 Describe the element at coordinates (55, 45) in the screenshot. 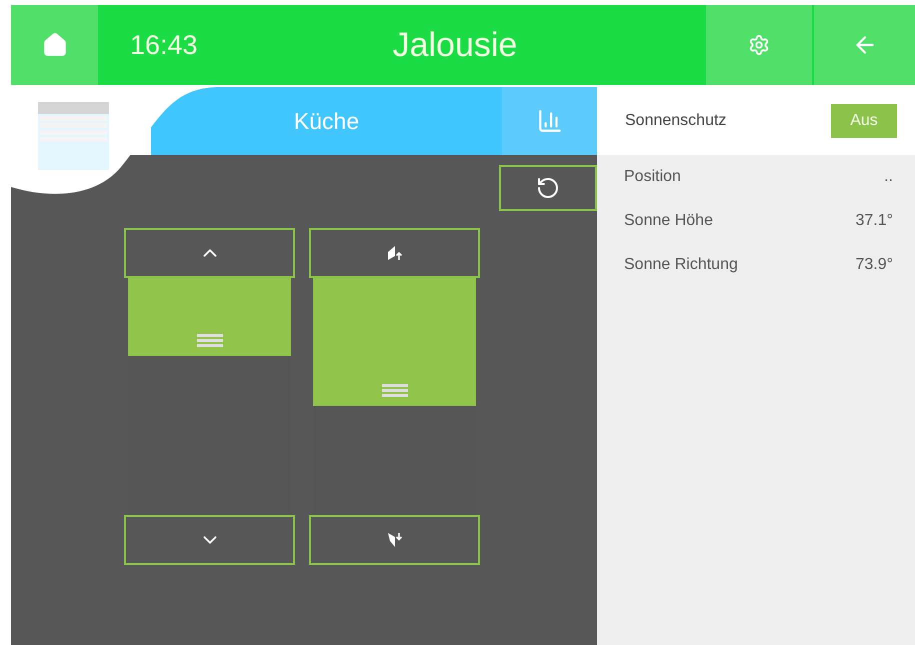

I see `home-icon` at that location.